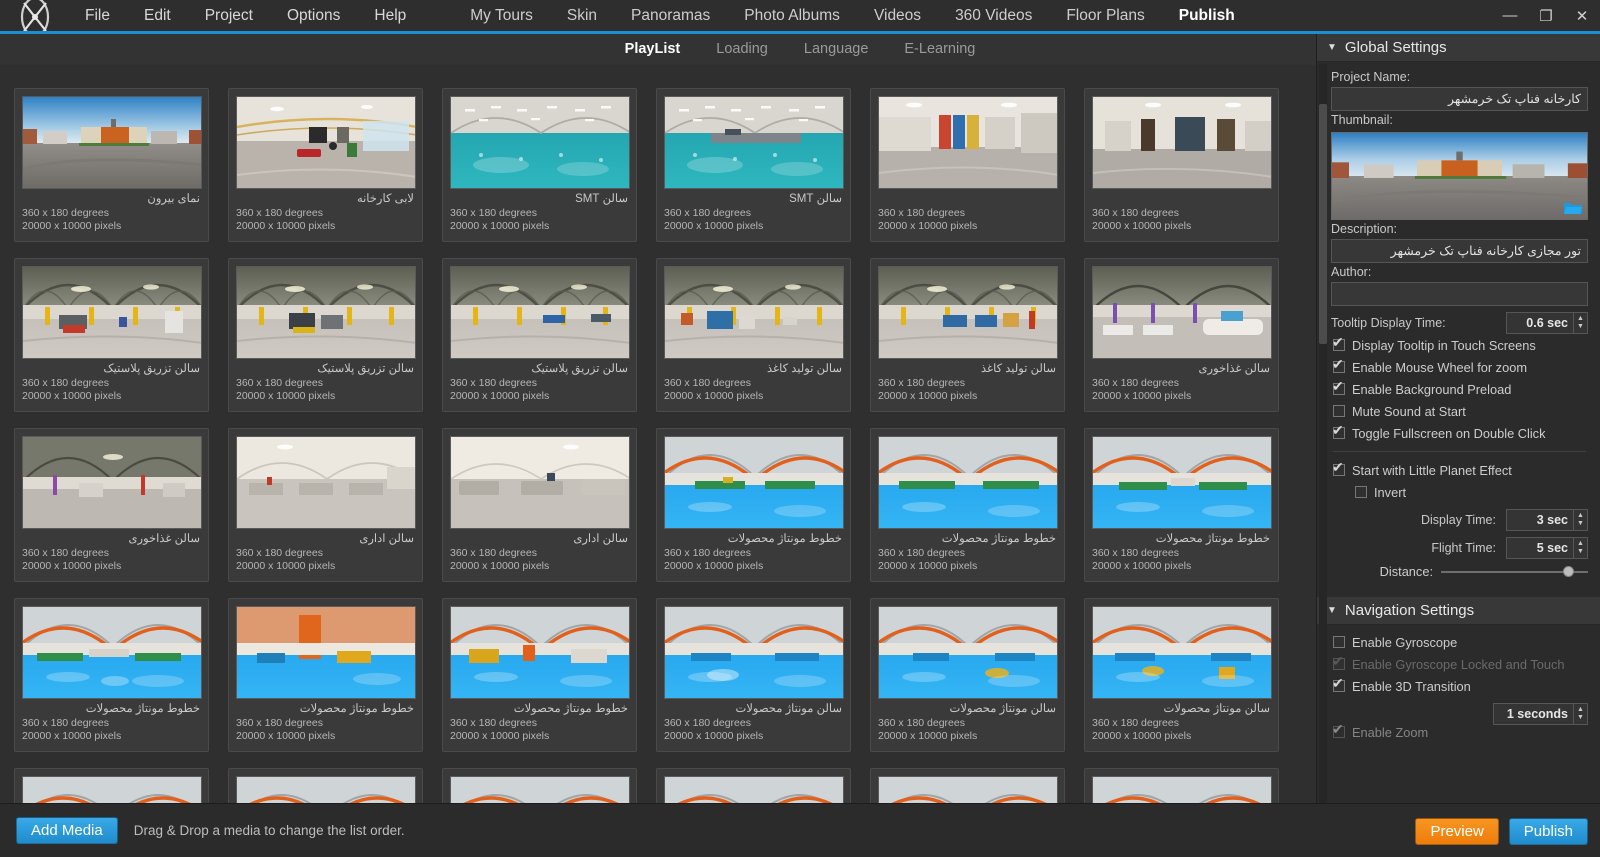  Describe the element at coordinates (157, 15) in the screenshot. I see `menu-item-edit: Edit` at that location.